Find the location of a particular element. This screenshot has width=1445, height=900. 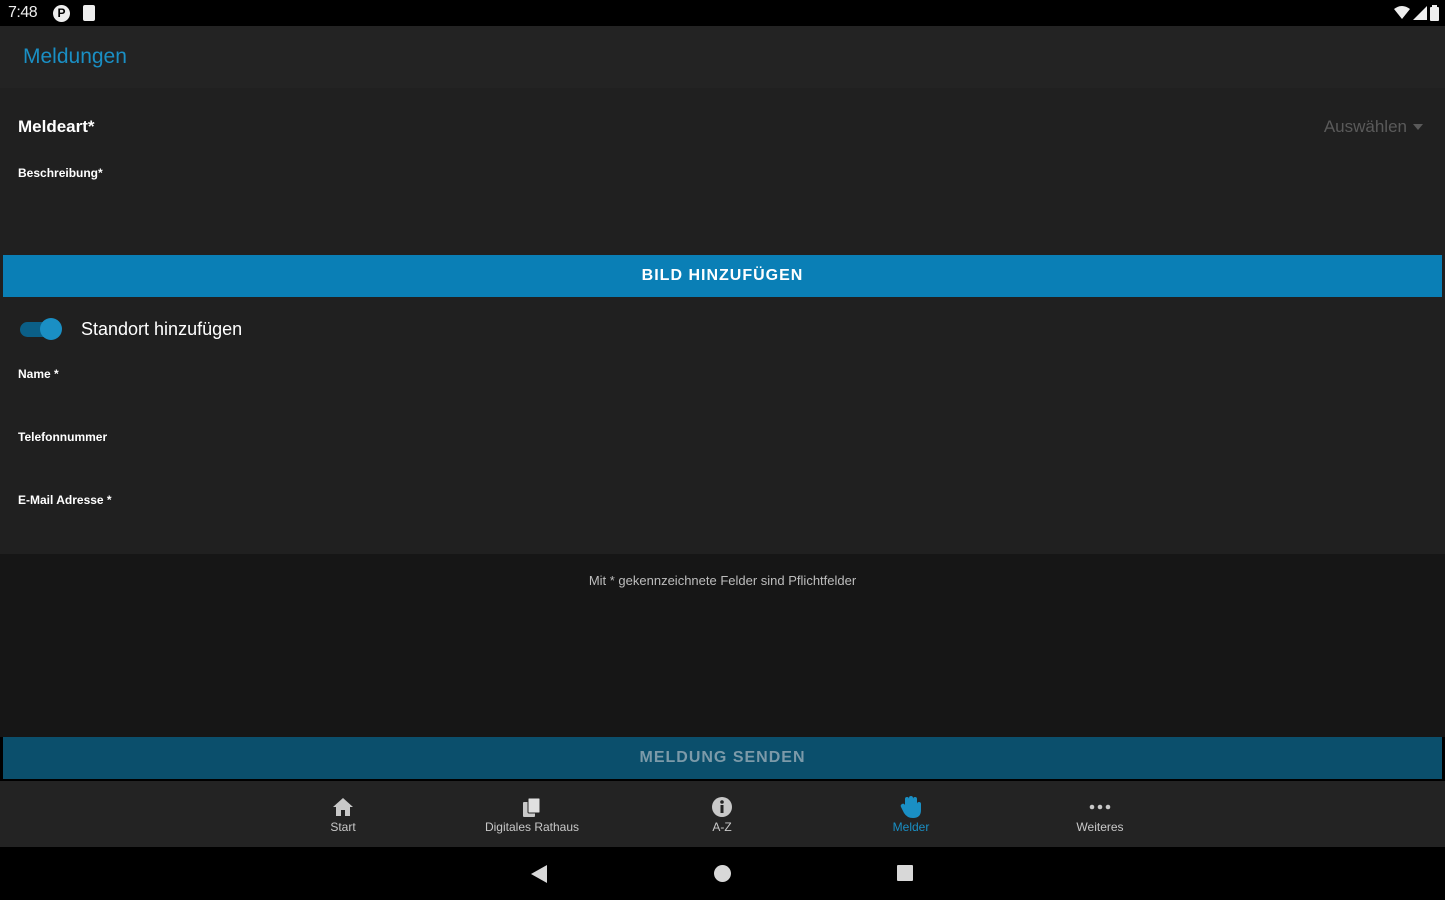

battery-icon is located at coordinates (1434, 13).